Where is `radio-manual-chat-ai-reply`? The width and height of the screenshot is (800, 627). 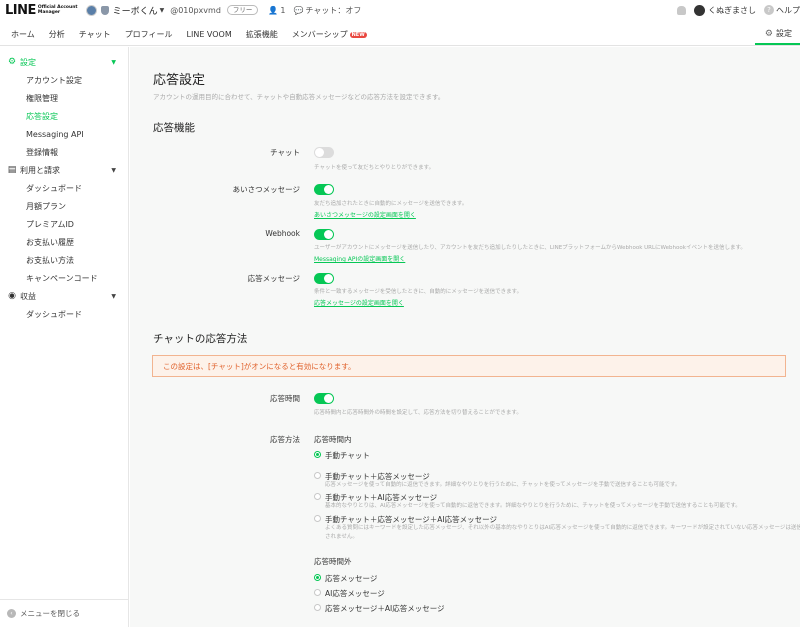 radio-manual-chat-ai-reply is located at coordinates (317, 496).